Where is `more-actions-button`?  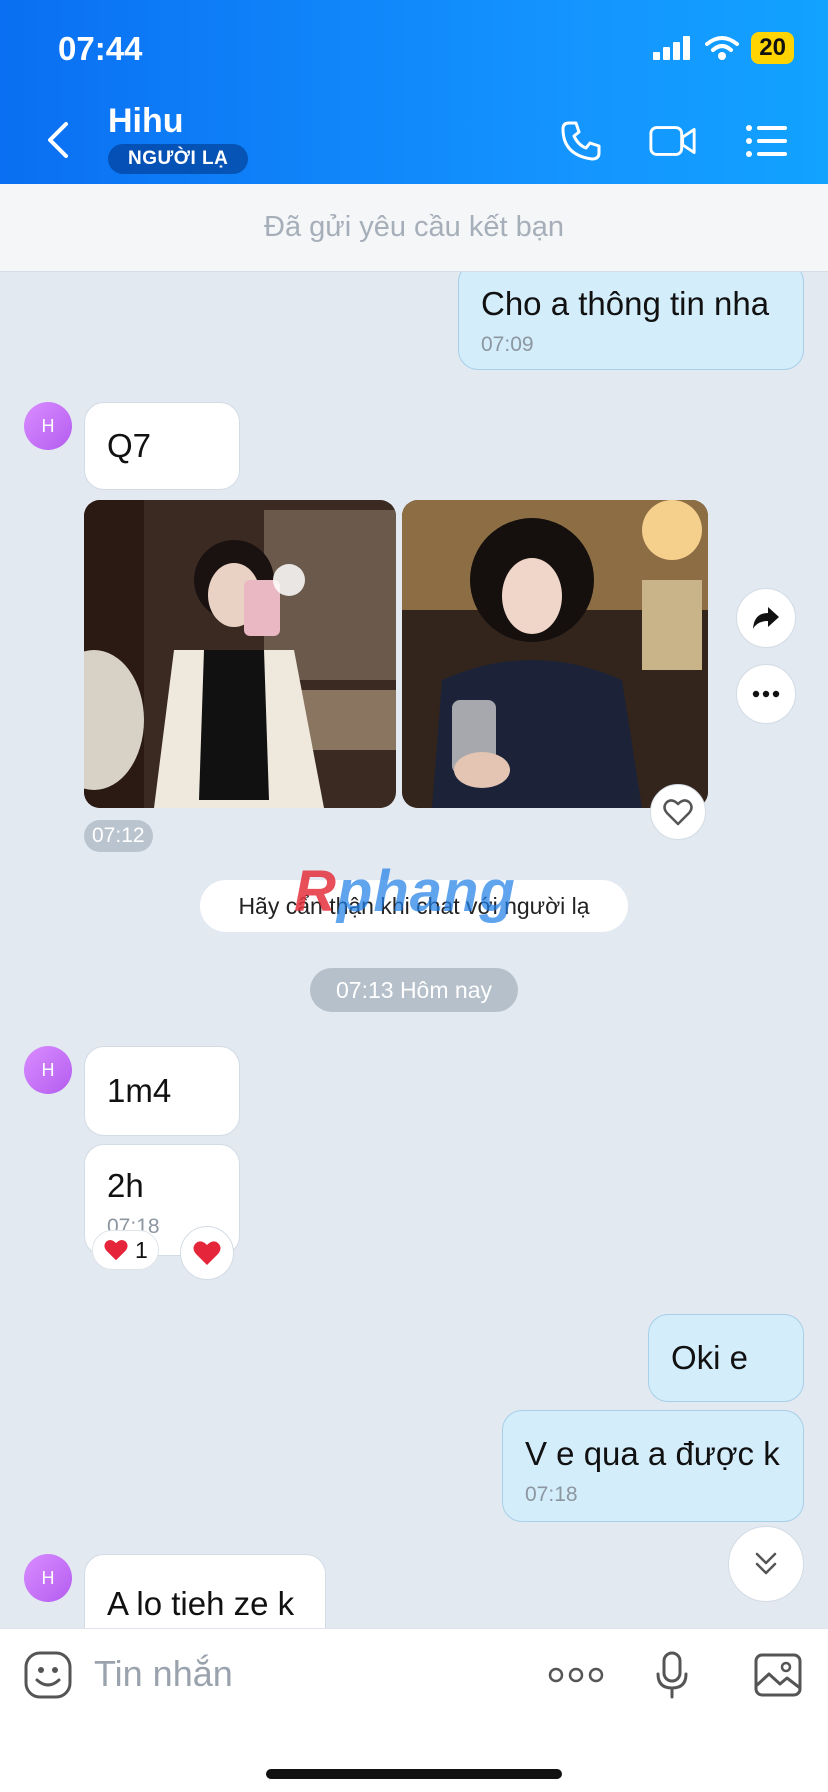 more-actions-button is located at coordinates (576, 1675).